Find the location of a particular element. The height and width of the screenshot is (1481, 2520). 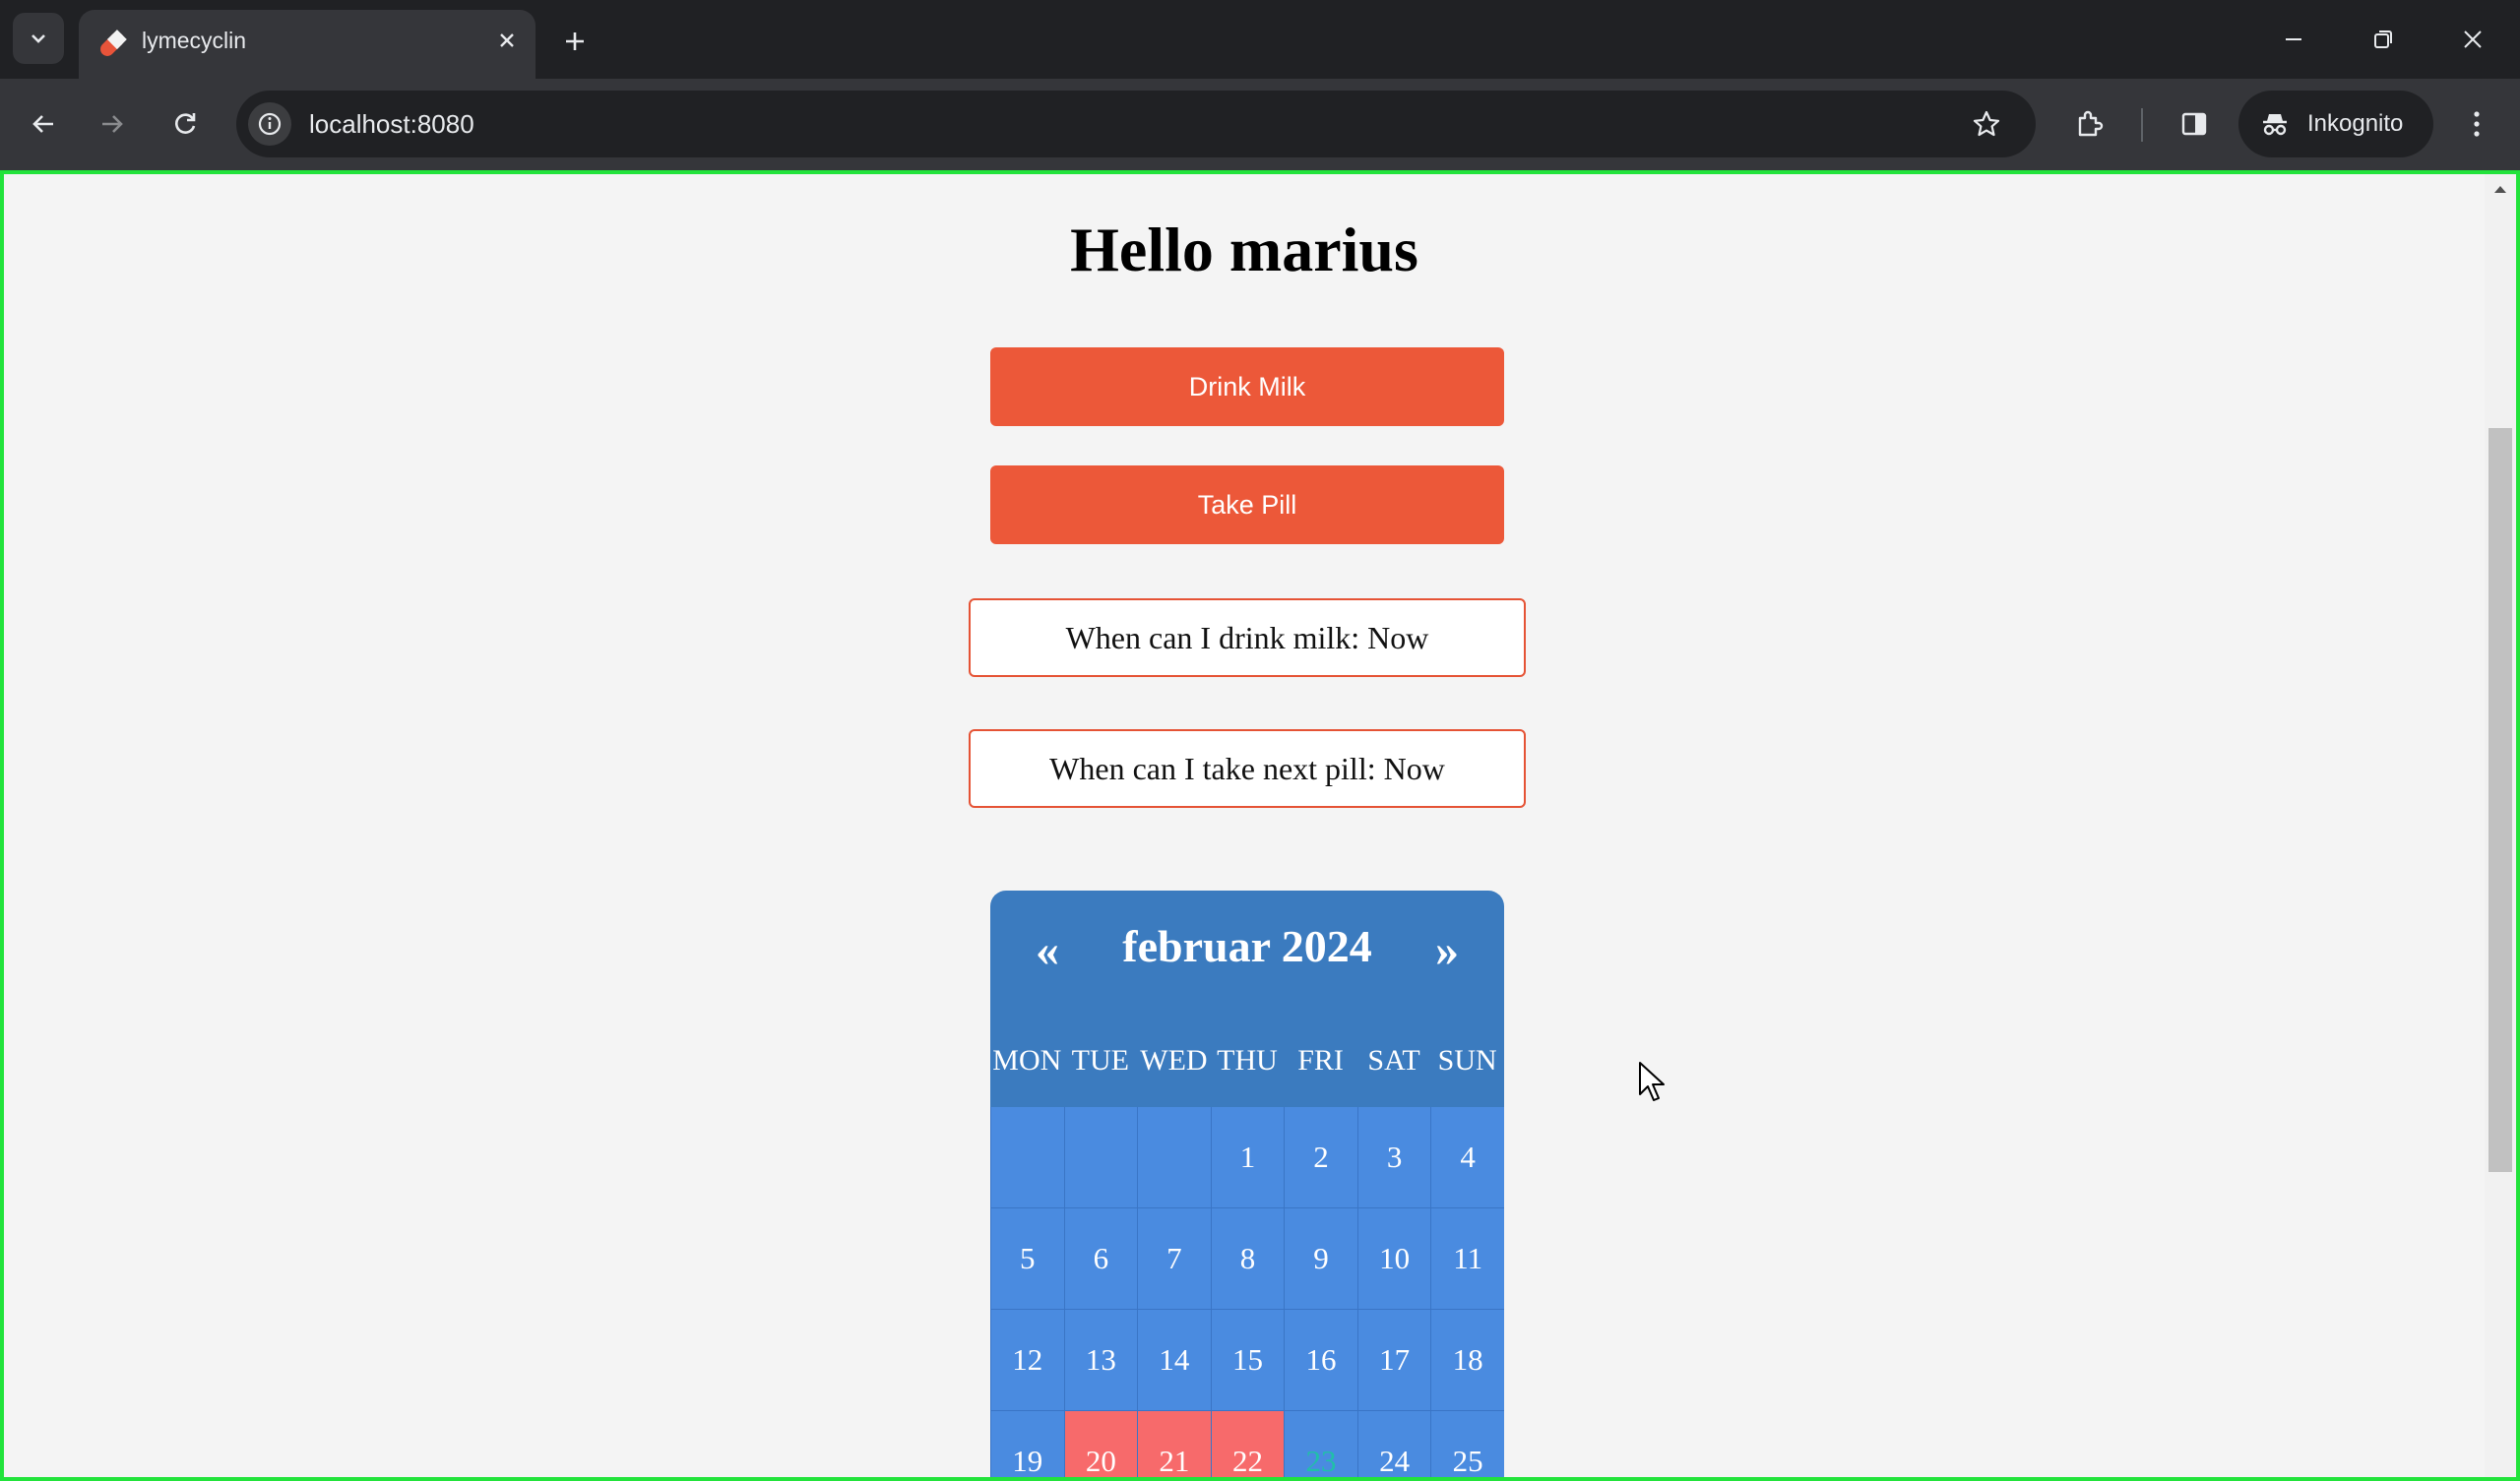

calendar-weekday-row: MON TUE WED THU FRI SAT SUN is located at coordinates (1247, 1061).